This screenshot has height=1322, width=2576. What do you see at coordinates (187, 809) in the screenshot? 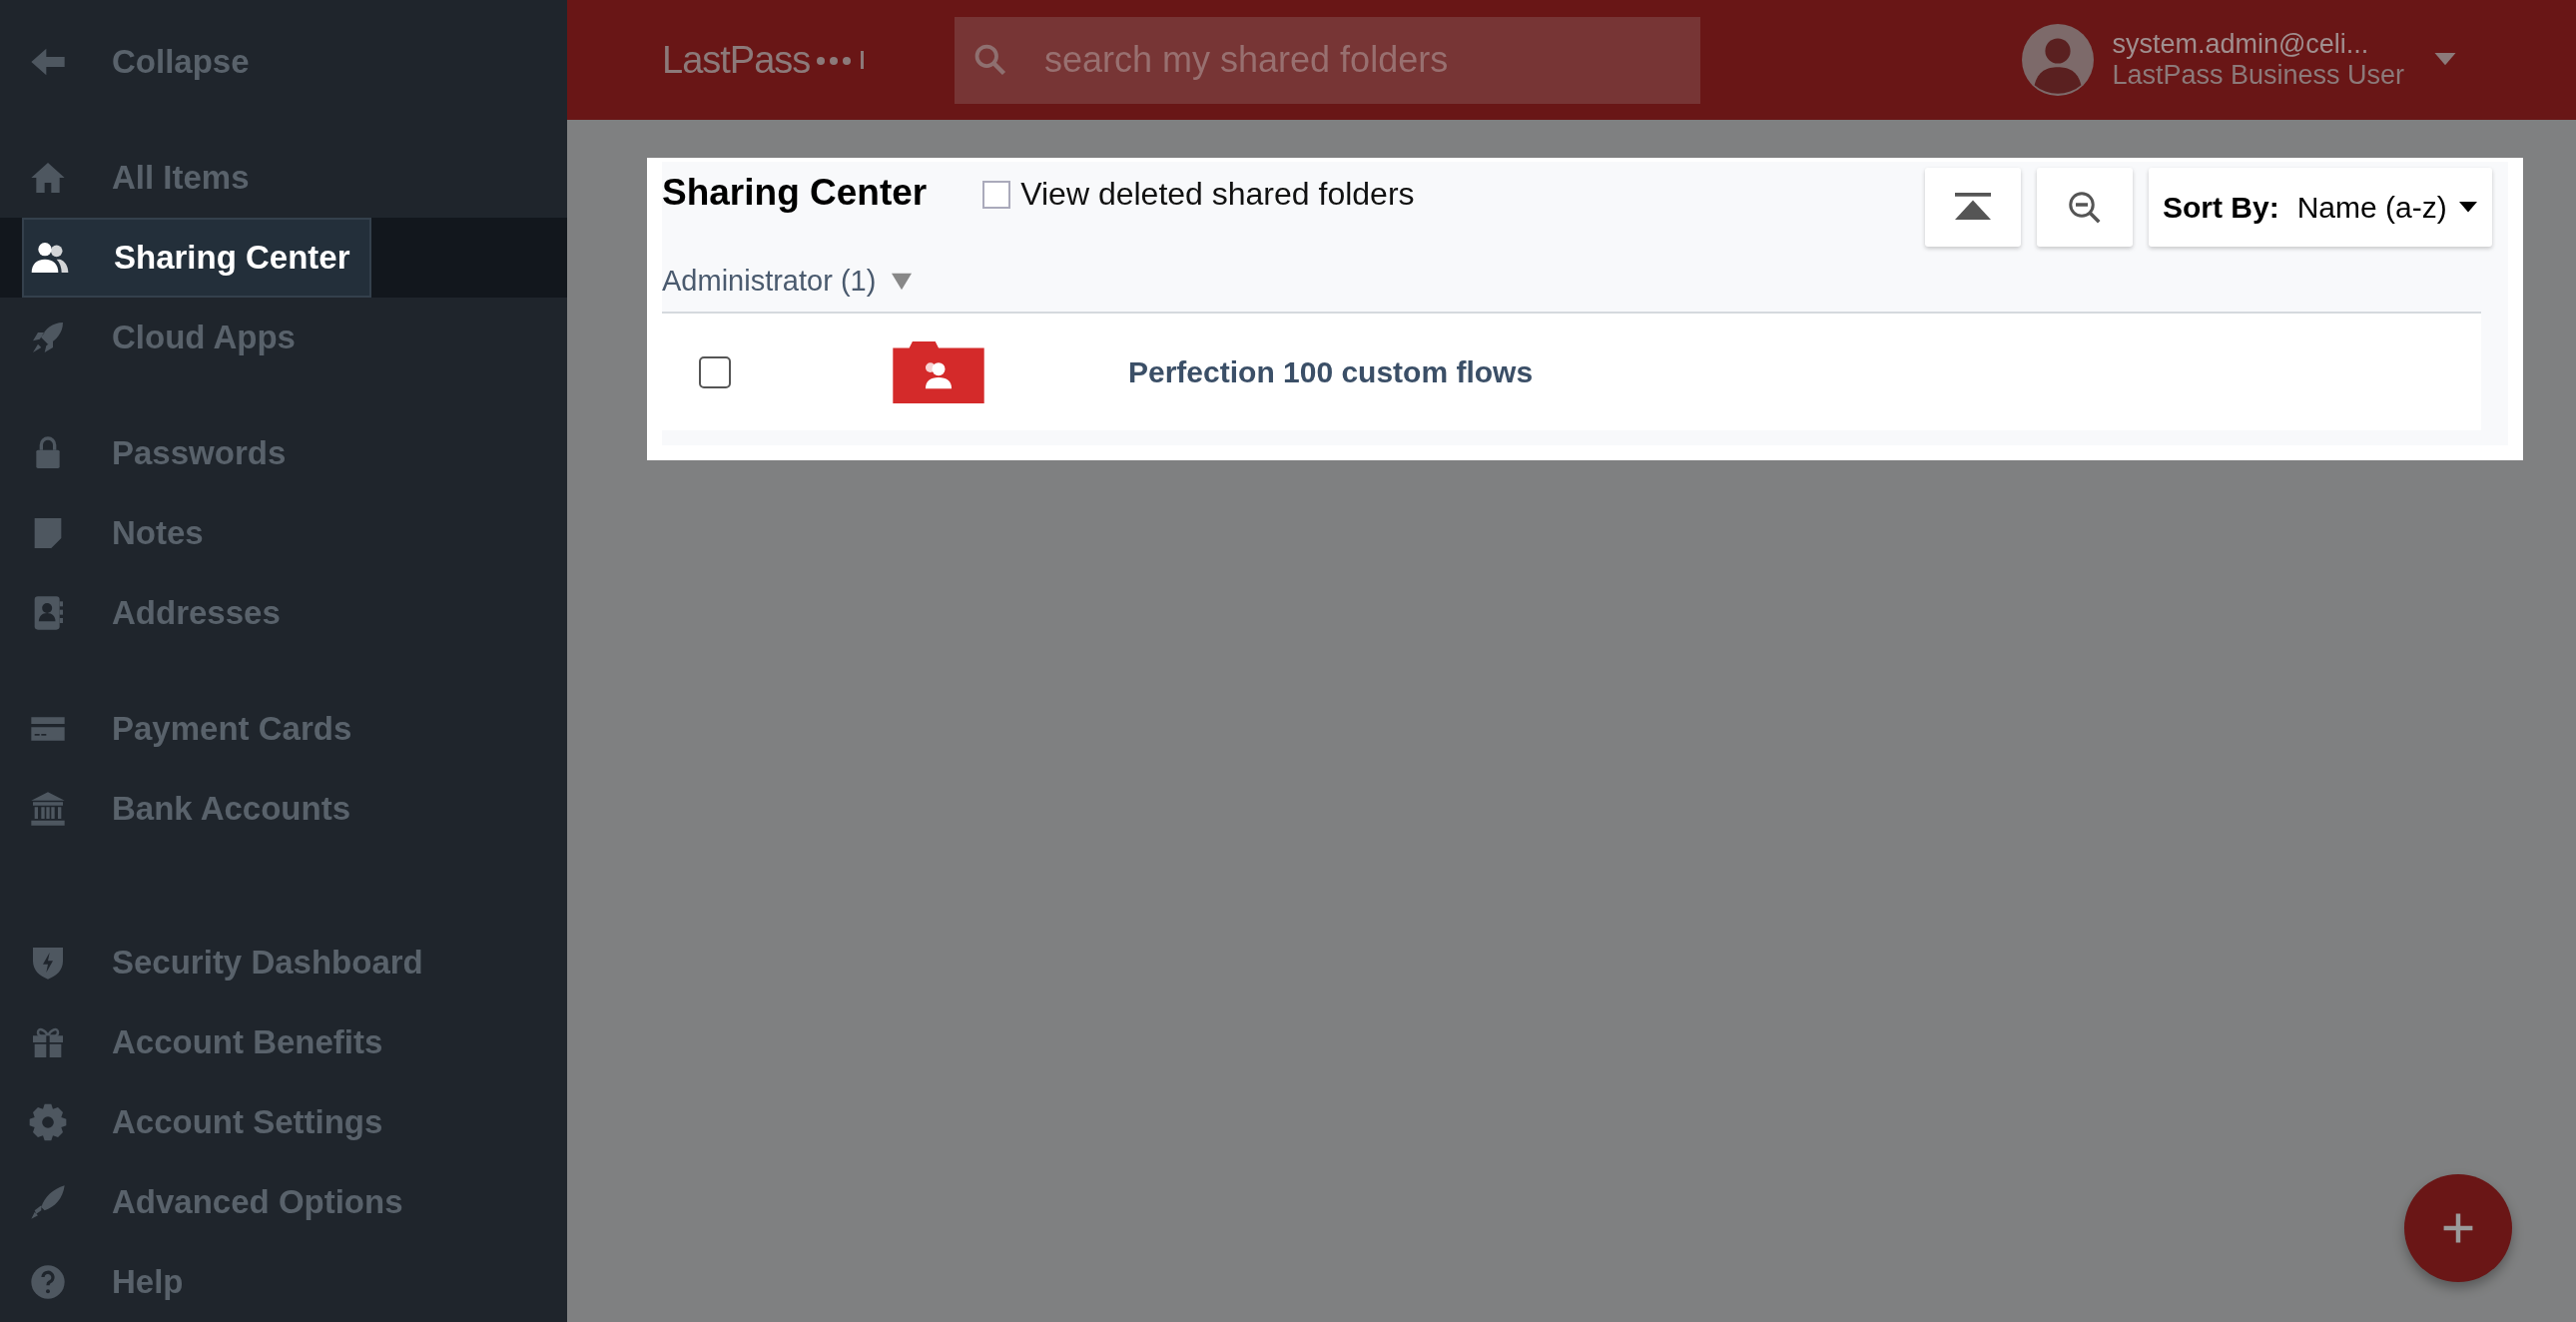
I see `sidebar-item: Bank Accounts` at bounding box center [187, 809].